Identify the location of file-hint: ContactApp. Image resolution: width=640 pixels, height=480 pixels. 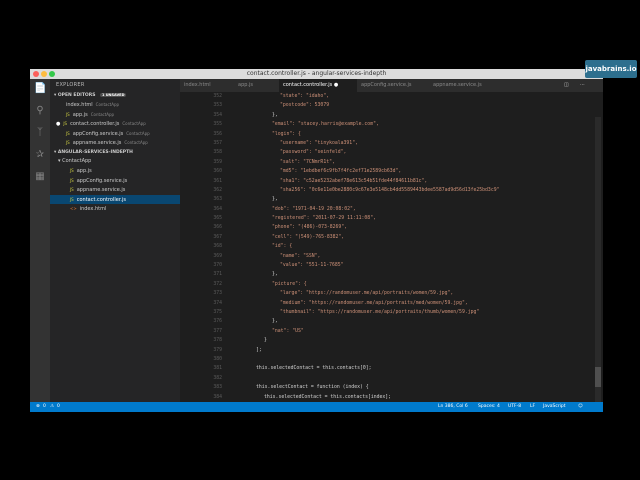
(138, 133).